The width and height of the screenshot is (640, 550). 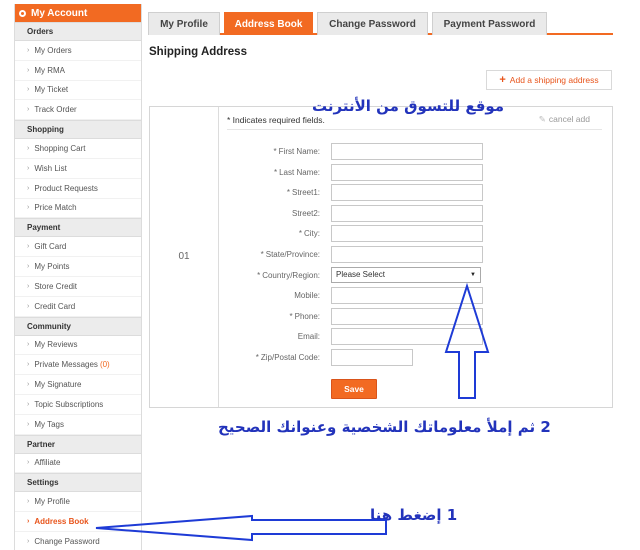 What do you see at coordinates (554, 80) in the screenshot?
I see `add-shipping-address-label: Add a shipping address` at bounding box center [554, 80].